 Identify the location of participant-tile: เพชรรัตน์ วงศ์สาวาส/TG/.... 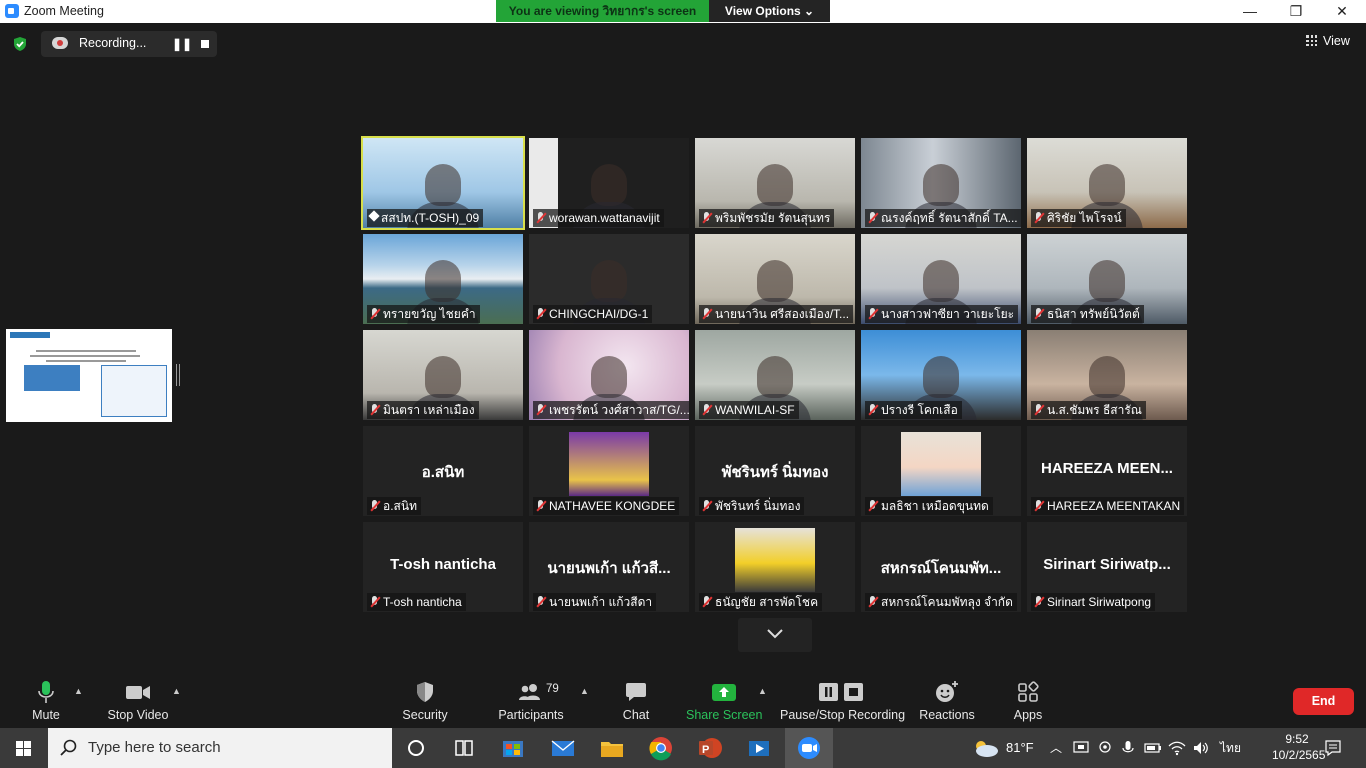
(609, 375).